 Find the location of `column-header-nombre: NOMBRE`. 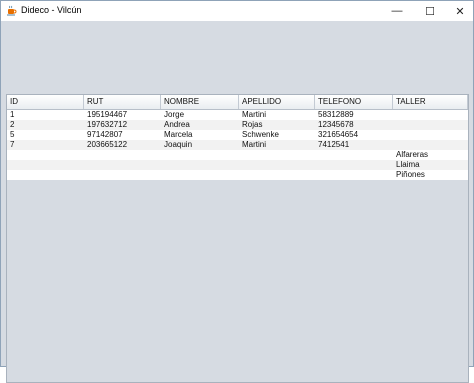

column-header-nombre: NOMBRE is located at coordinates (200, 102).